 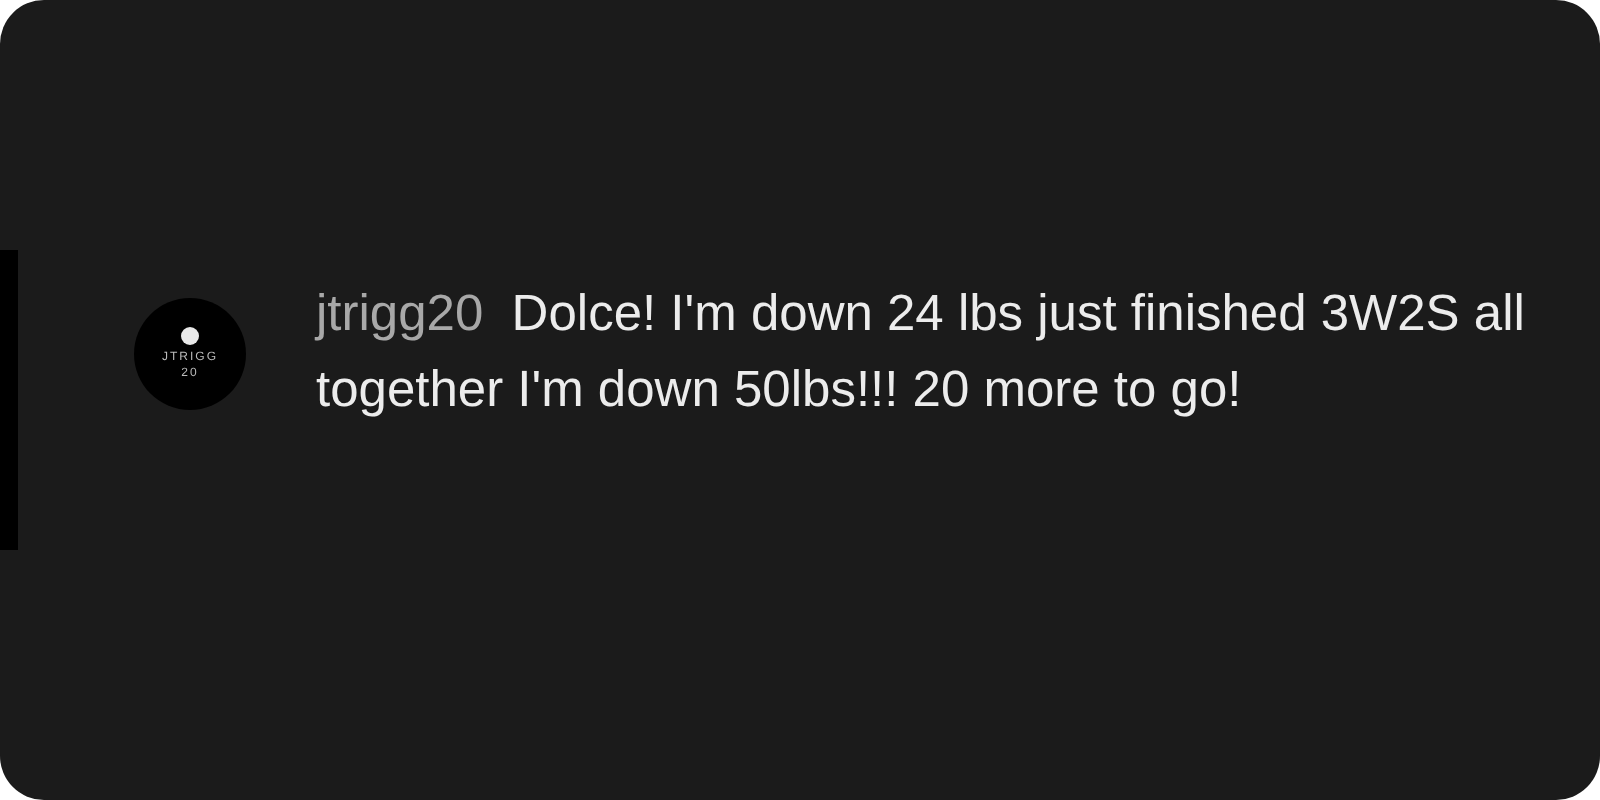 What do you see at coordinates (400, 314) in the screenshot?
I see `username-link: jtrigg20` at bounding box center [400, 314].